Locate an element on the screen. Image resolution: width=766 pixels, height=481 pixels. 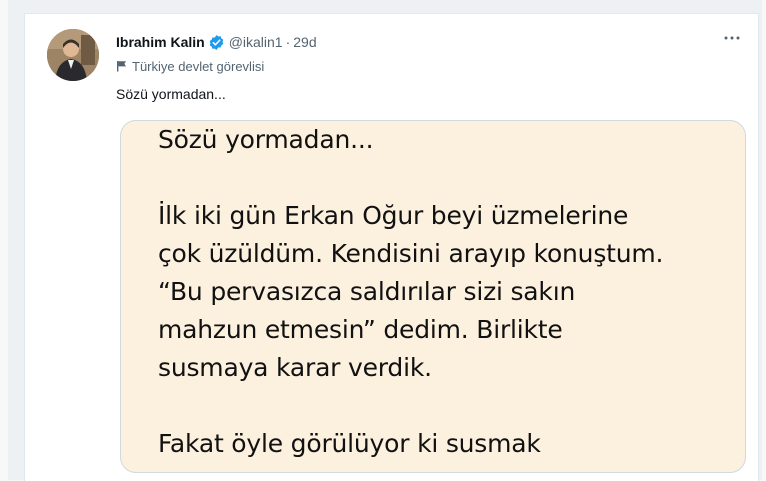
account-label: Türkiye devlet görevlisi is located at coordinates (190, 66).